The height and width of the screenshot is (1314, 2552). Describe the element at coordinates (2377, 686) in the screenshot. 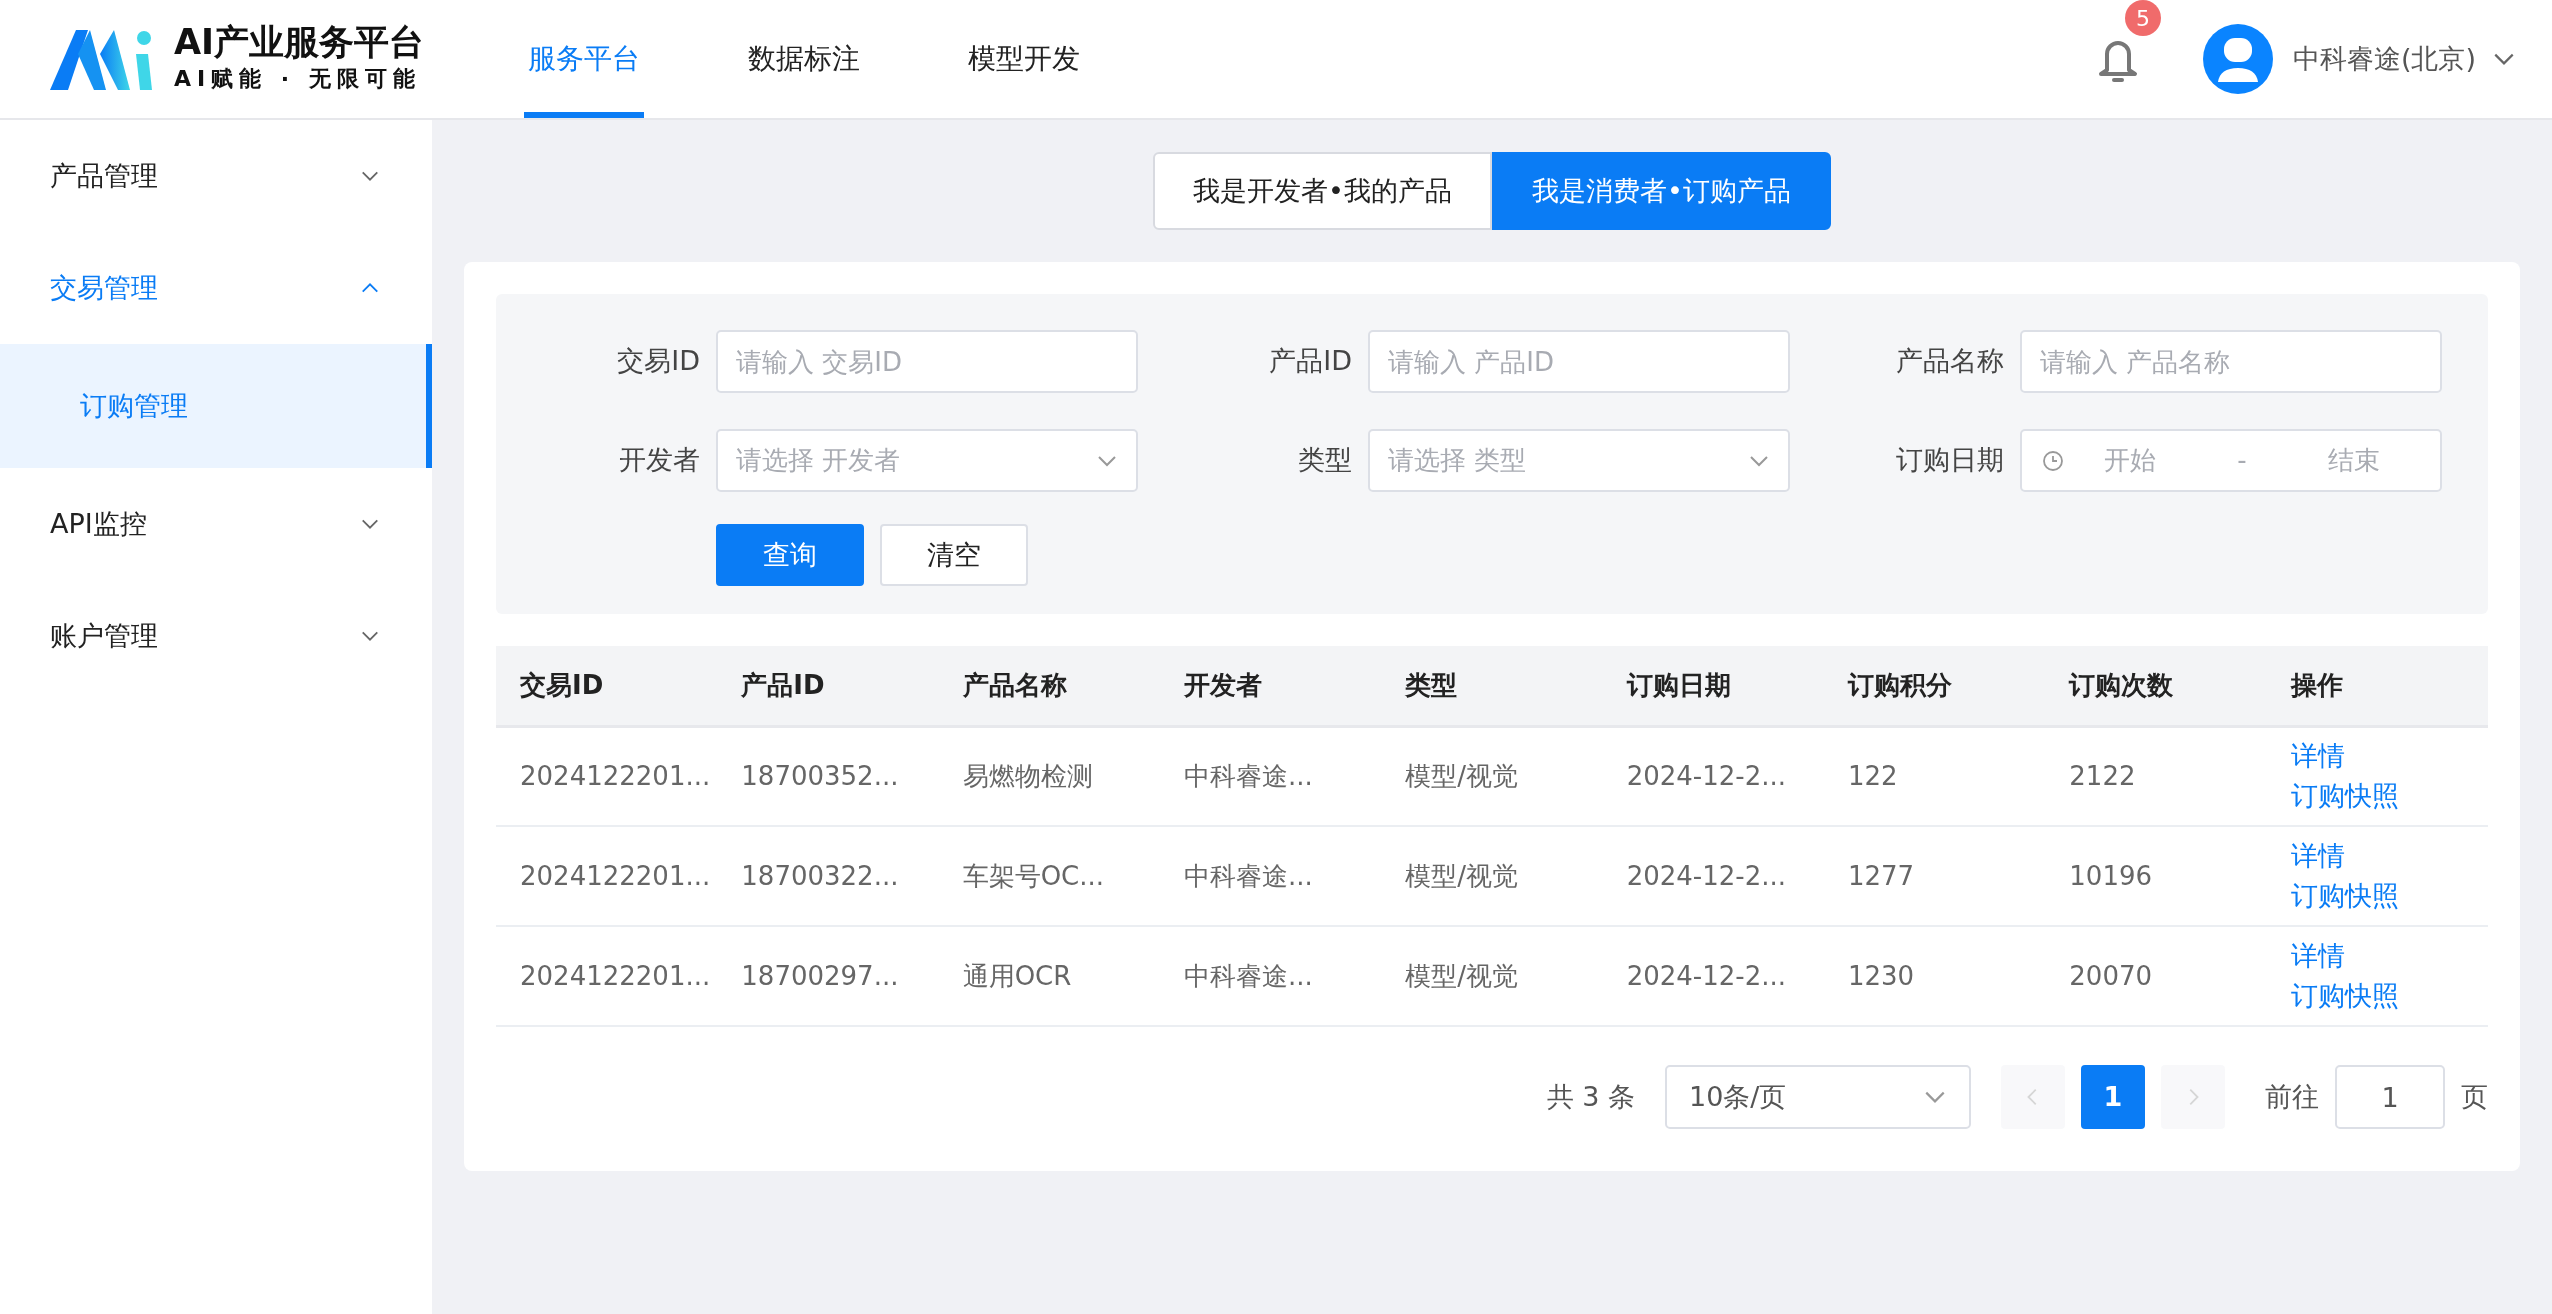

I see `column-header: 操作` at that location.